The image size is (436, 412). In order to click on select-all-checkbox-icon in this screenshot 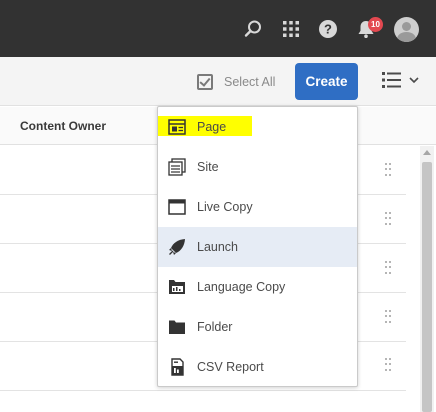, I will do `click(205, 82)`.